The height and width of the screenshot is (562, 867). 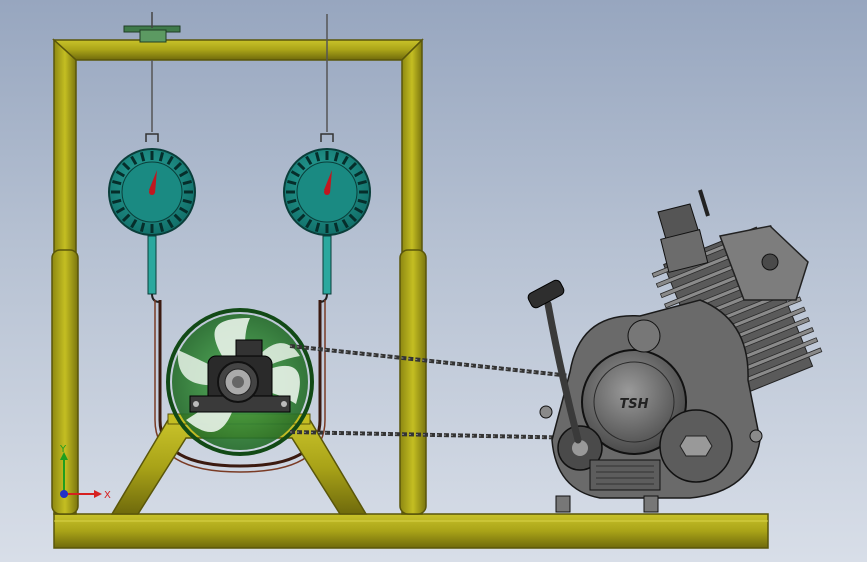 What do you see at coordinates (107, 495) in the screenshot?
I see `x-axis-label: X` at bounding box center [107, 495].